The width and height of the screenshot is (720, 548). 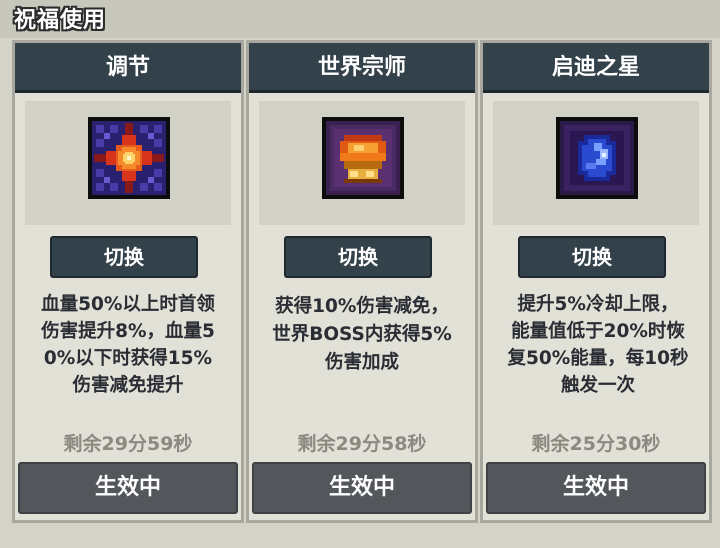 I want to click on header-bar: 祝福使用, so click(x=360, y=19).